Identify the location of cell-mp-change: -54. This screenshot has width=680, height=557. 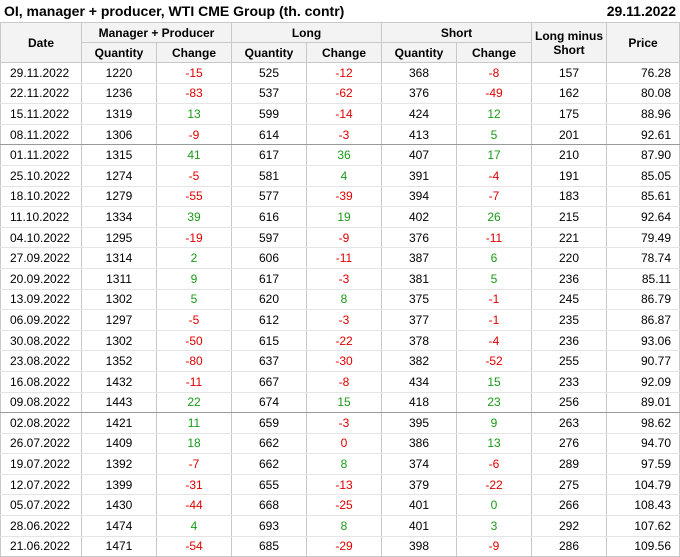
(194, 546).